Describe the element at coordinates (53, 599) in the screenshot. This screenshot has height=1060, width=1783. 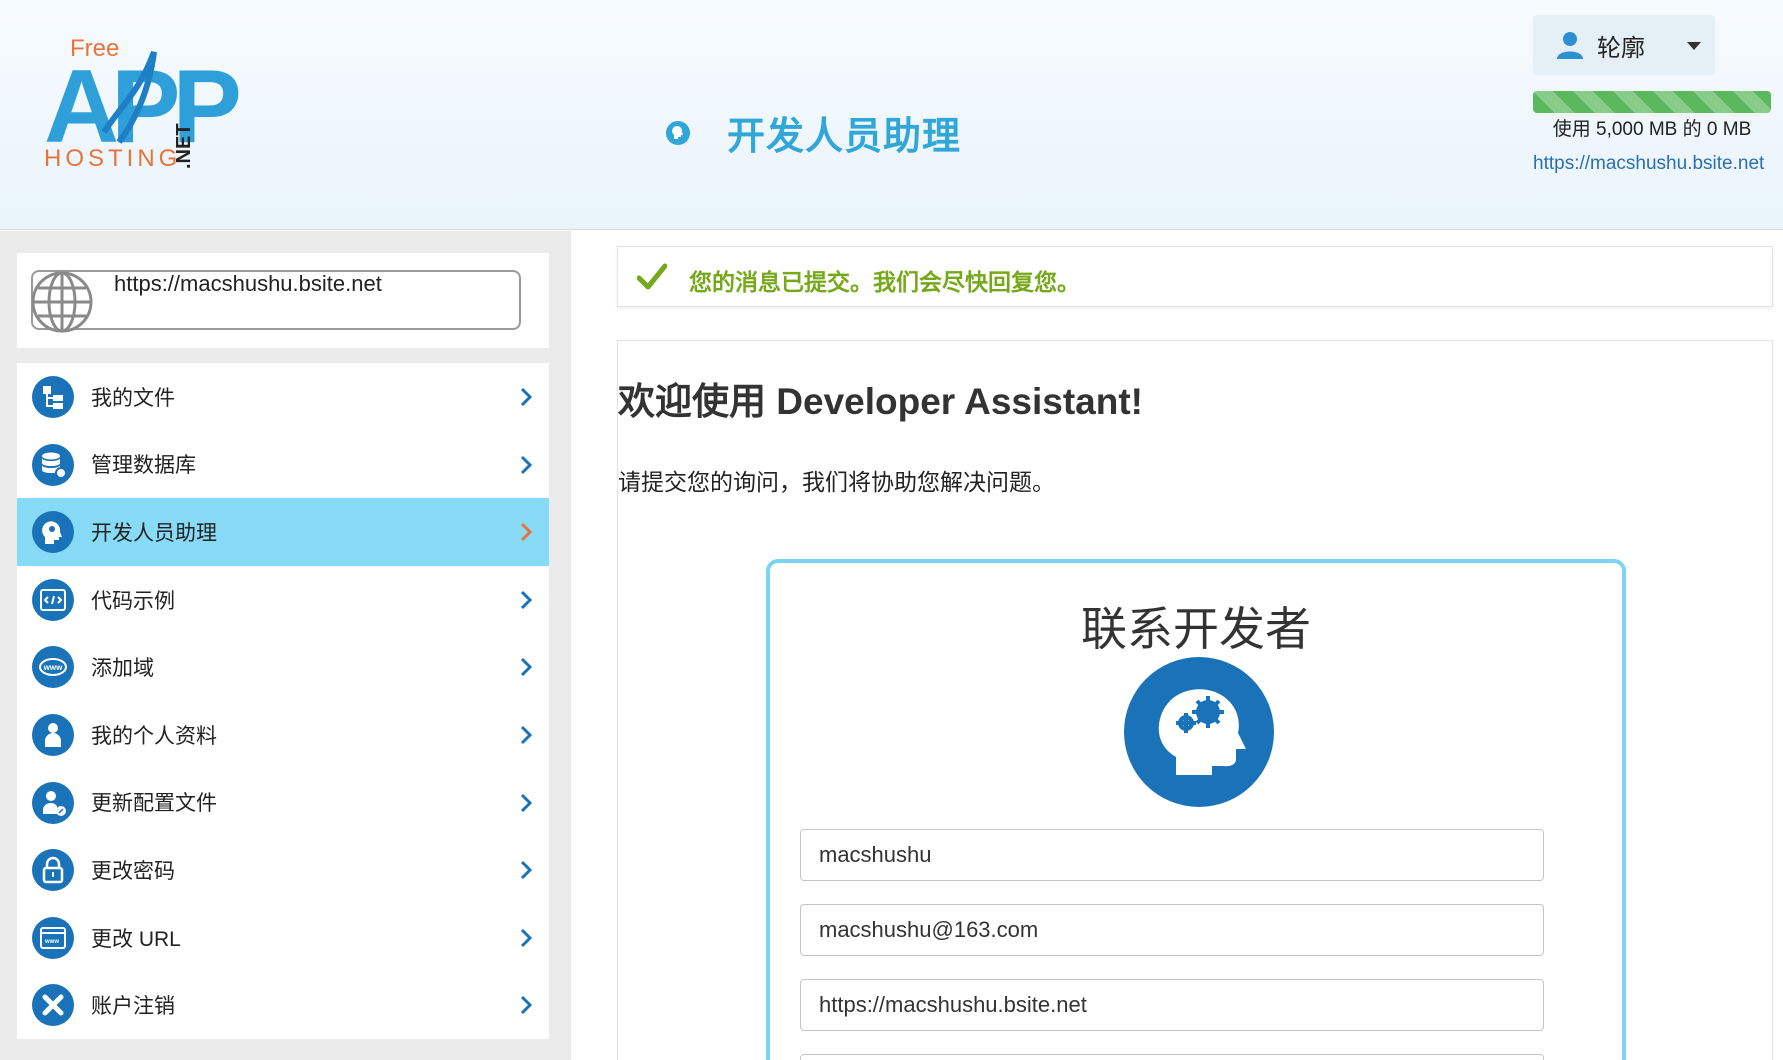
I see `code-icon` at that location.